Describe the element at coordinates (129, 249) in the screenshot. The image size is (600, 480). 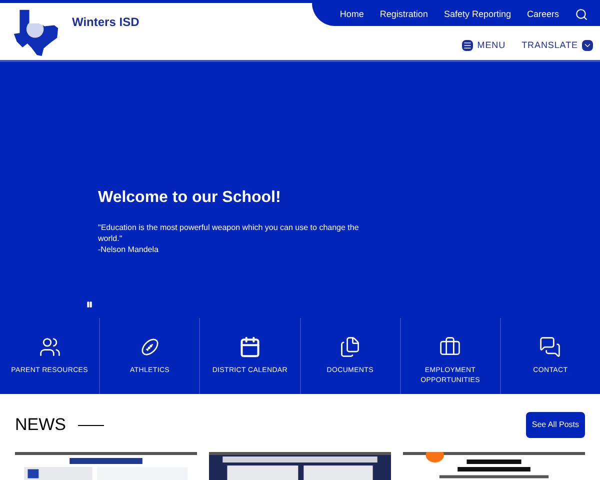
I see `hero-author: -Nelson Mandela` at that location.